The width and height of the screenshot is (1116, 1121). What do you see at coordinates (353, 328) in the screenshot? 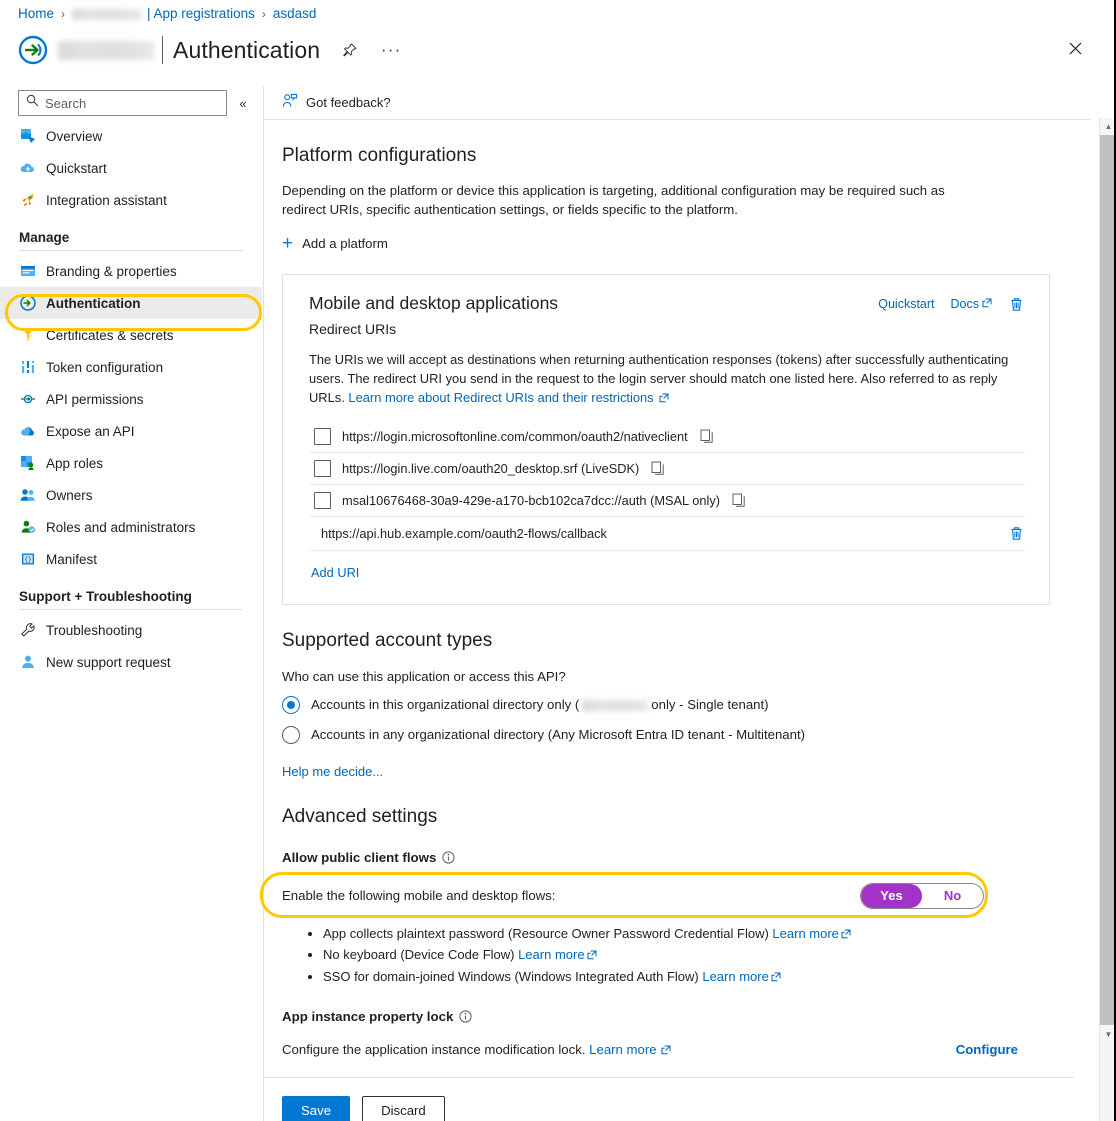
I see `card-subtitle: Redirect URIs` at bounding box center [353, 328].